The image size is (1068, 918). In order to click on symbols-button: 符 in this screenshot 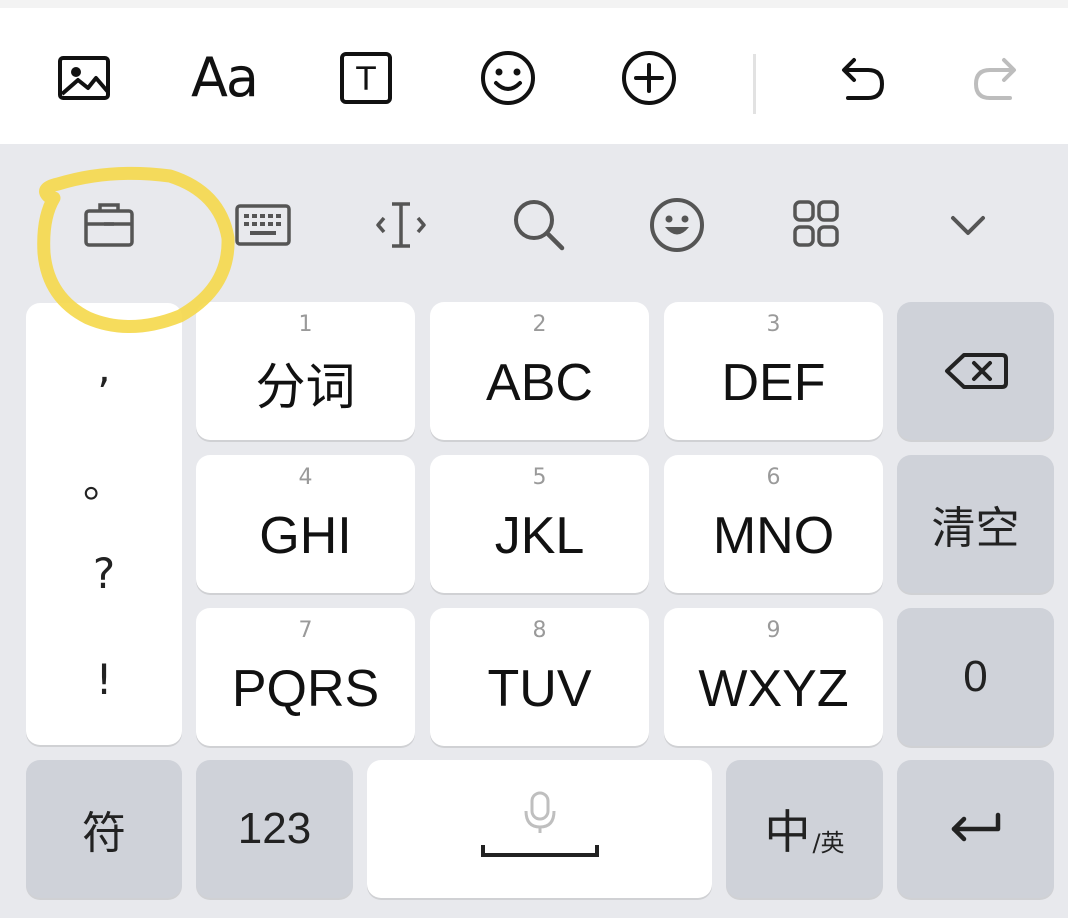, I will do `click(104, 829)`.